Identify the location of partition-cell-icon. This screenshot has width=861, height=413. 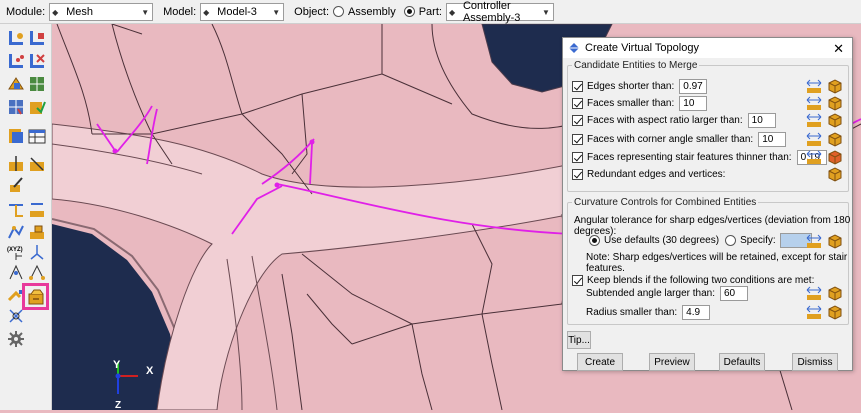
(37, 164).